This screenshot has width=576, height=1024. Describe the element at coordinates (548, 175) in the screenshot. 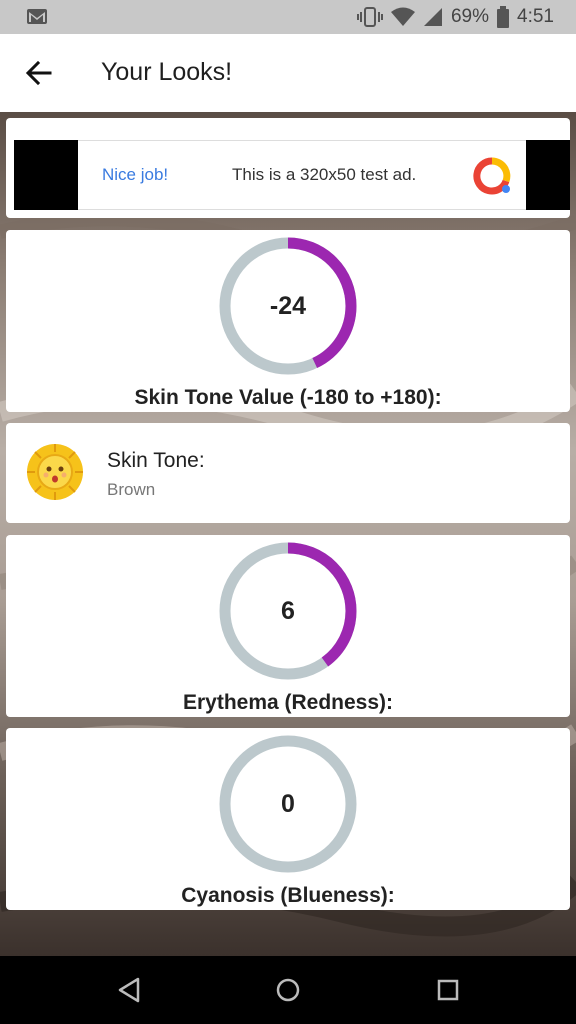

I see `ad-letterbox-right` at that location.